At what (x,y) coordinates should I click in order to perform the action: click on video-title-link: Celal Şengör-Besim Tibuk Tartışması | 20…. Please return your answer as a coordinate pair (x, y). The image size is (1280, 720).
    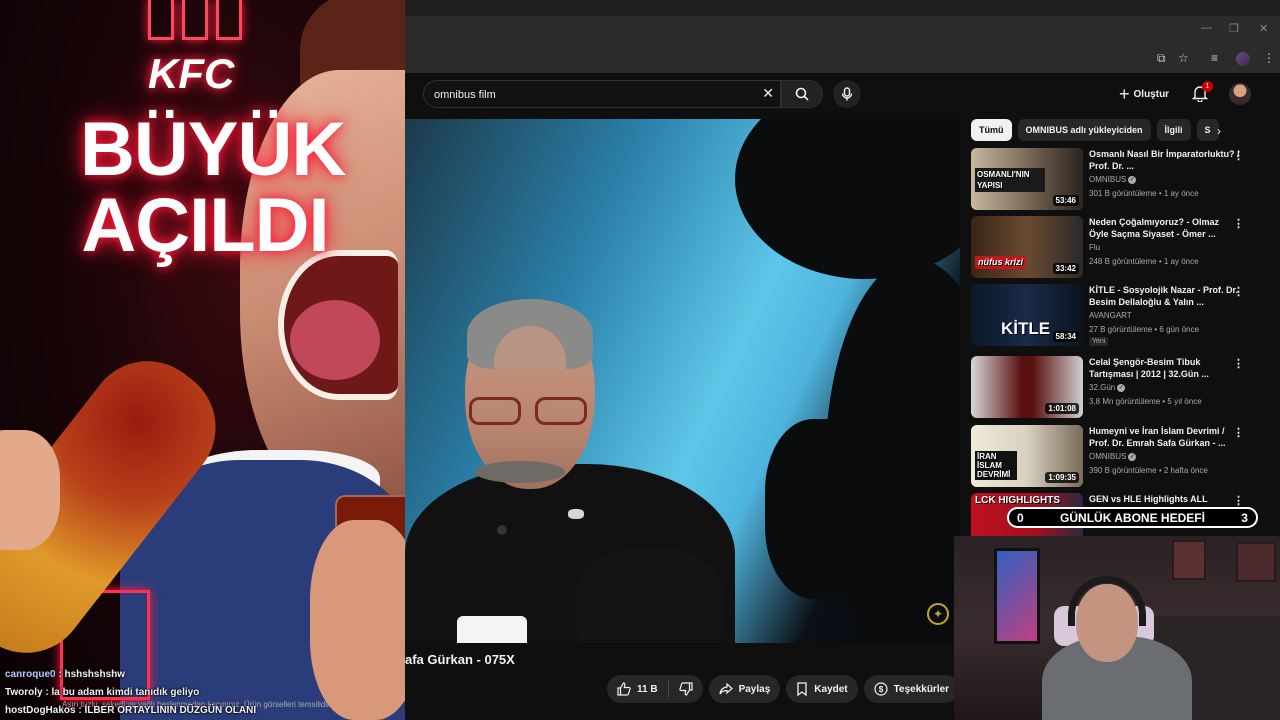
    Looking at the image, I should click on (1165, 368).